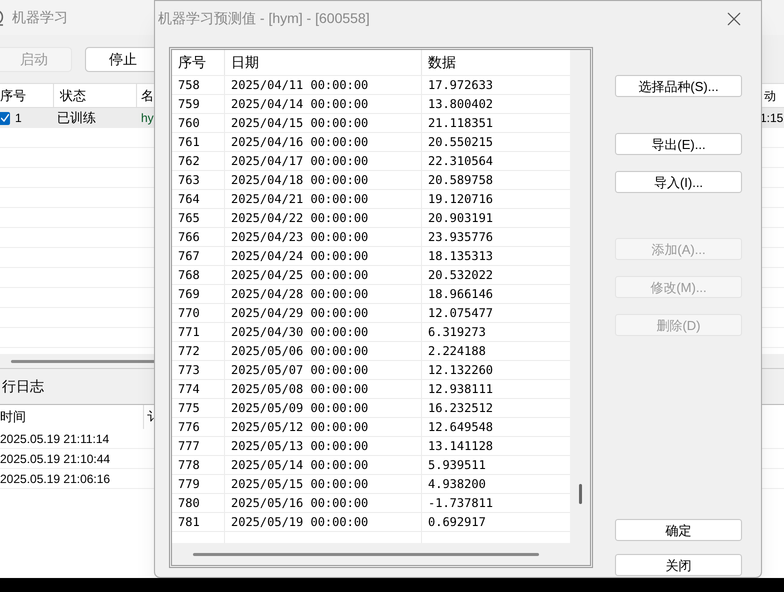 This screenshot has height=592, width=784. I want to click on table-cell: 2025/05/16 00:00:00, so click(323, 503).